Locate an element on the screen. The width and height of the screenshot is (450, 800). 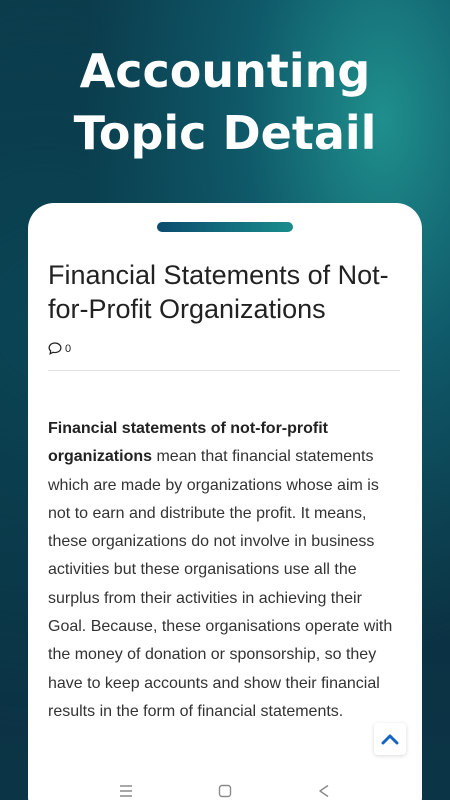
title-divider is located at coordinates (224, 370).